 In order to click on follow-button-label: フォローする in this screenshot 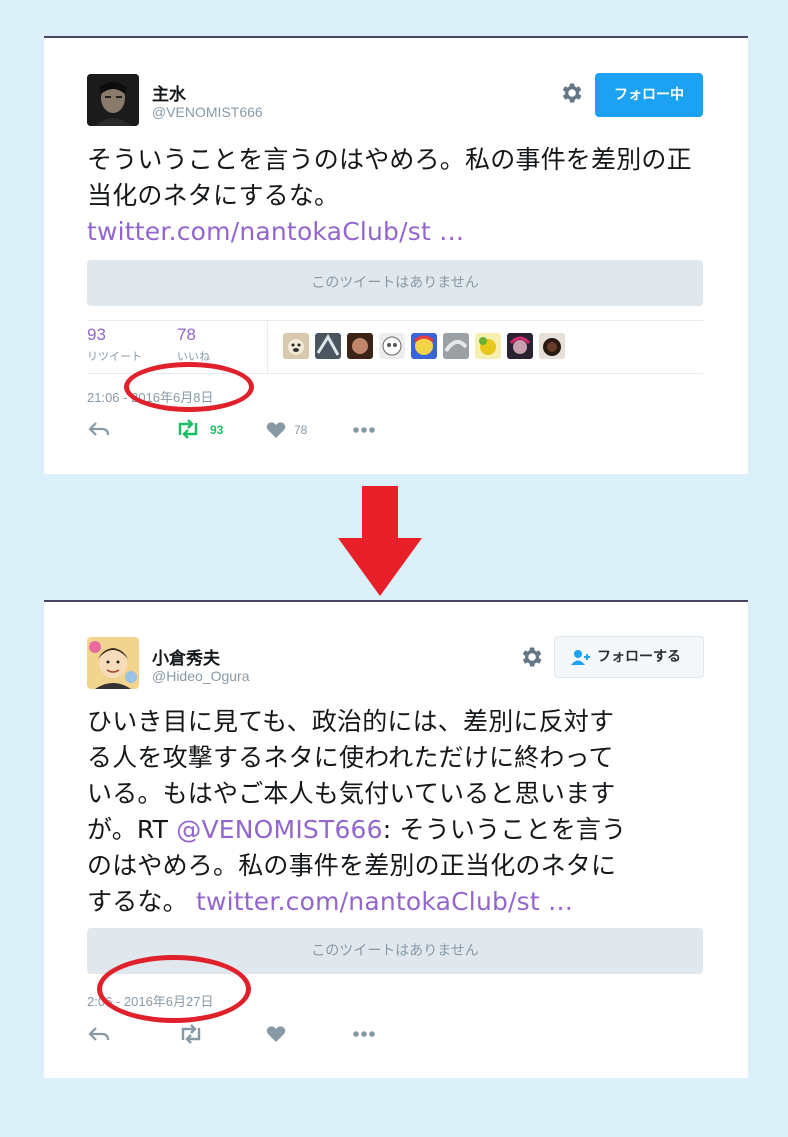, I will do `click(639, 657)`.